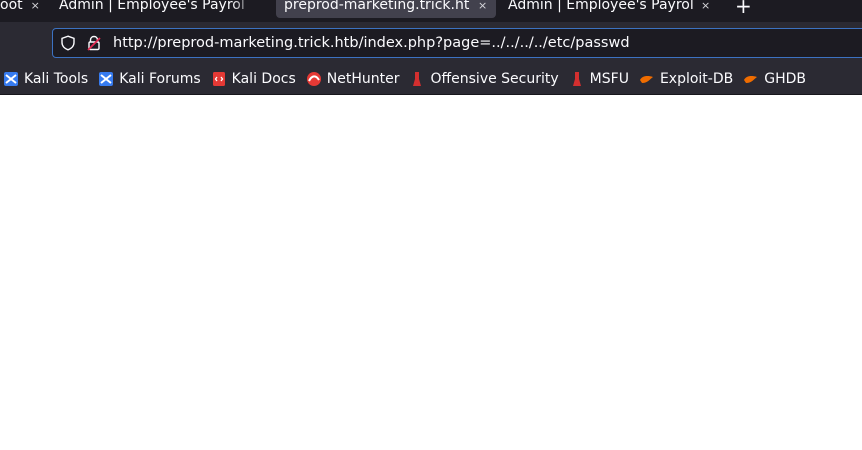  I want to click on tab-4: Admin | Employee's Payroll M ×, so click(613, 9).